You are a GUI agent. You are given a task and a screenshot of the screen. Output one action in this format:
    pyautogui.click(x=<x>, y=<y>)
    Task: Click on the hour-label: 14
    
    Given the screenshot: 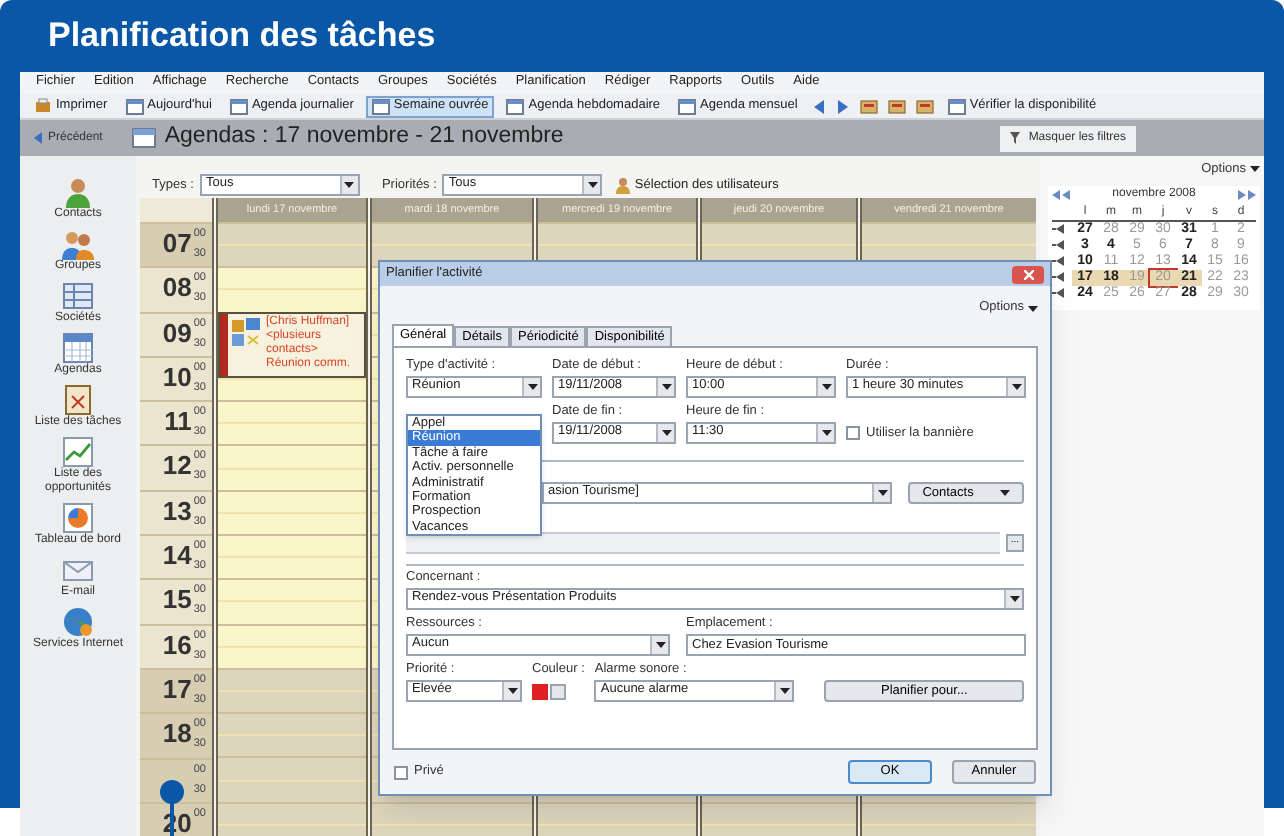 What is the action you would take?
    pyautogui.click(x=177, y=556)
    